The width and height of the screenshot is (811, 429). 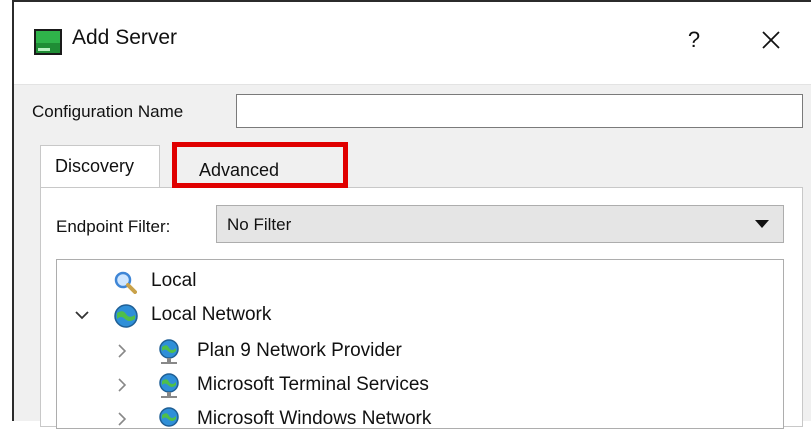 I want to click on network-globe-icon, so click(x=126, y=316).